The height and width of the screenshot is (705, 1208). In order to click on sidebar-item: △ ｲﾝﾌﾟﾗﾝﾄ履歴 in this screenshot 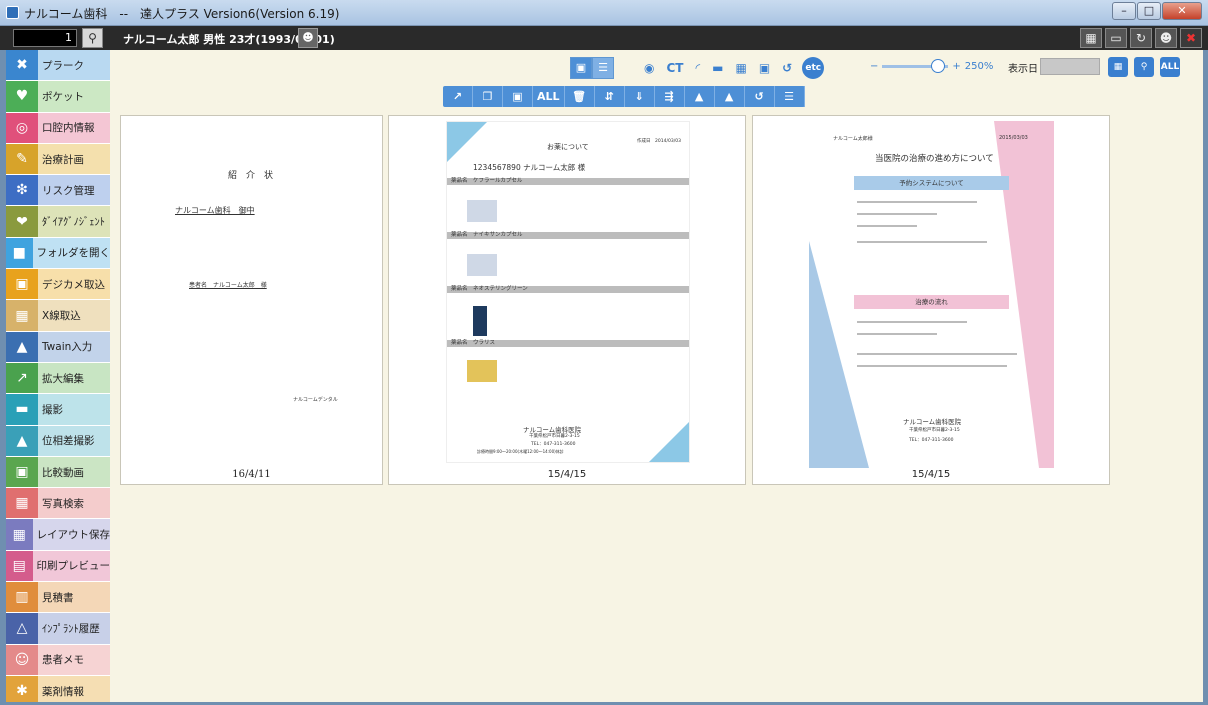, I will do `click(58, 629)`.